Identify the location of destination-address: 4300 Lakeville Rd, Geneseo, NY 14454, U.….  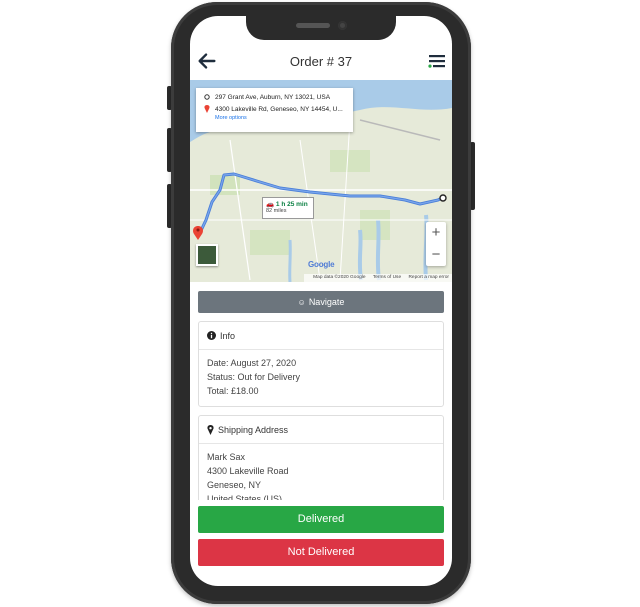
(279, 109).